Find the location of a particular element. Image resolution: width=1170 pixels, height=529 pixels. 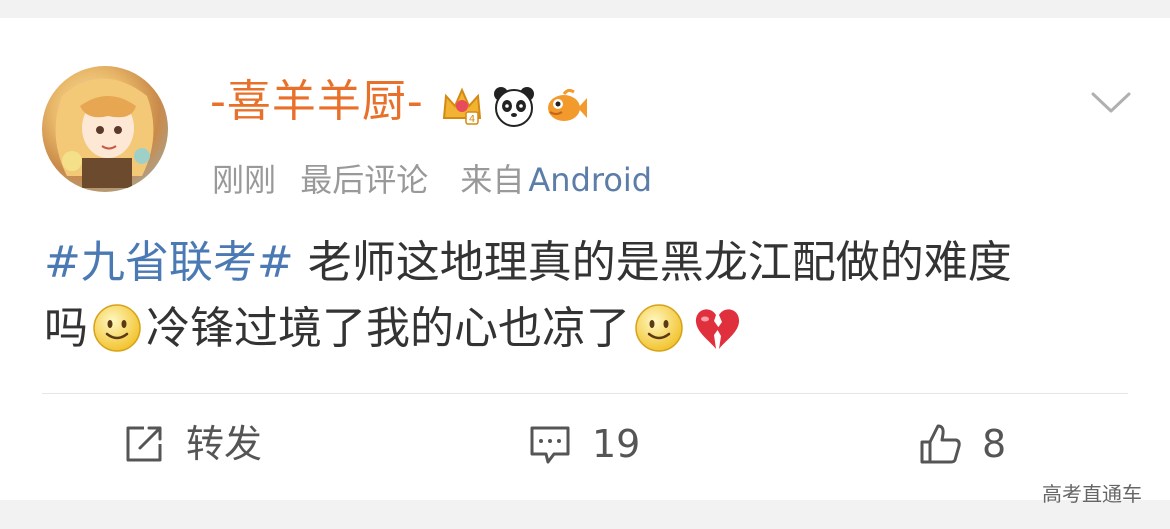

panda-badge-icon is located at coordinates (514, 106).